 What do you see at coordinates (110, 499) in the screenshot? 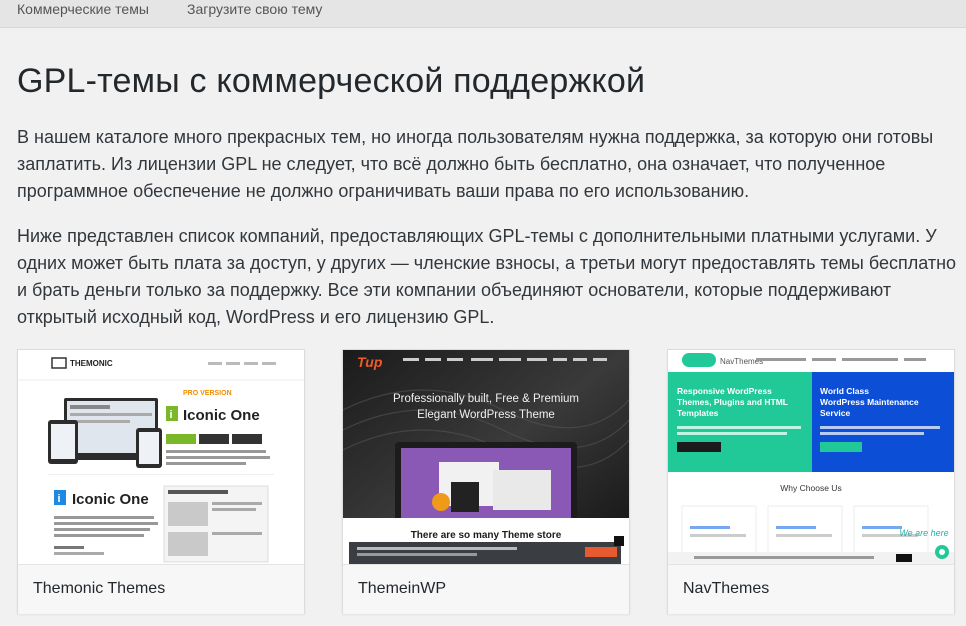
I see `iconic-one-title-secondary: Iconic One` at bounding box center [110, 499].